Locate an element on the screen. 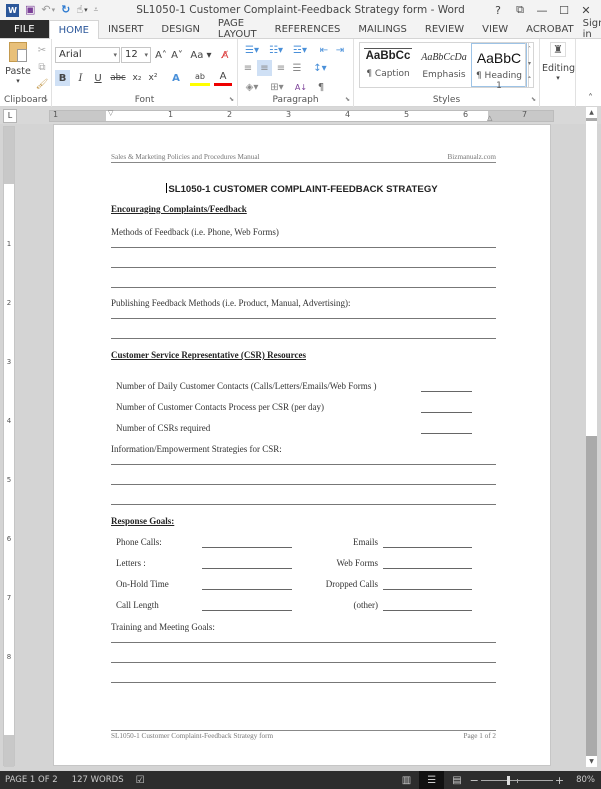 The image size is (601, 789). zoom-slider is located at coordinates (516, 780).